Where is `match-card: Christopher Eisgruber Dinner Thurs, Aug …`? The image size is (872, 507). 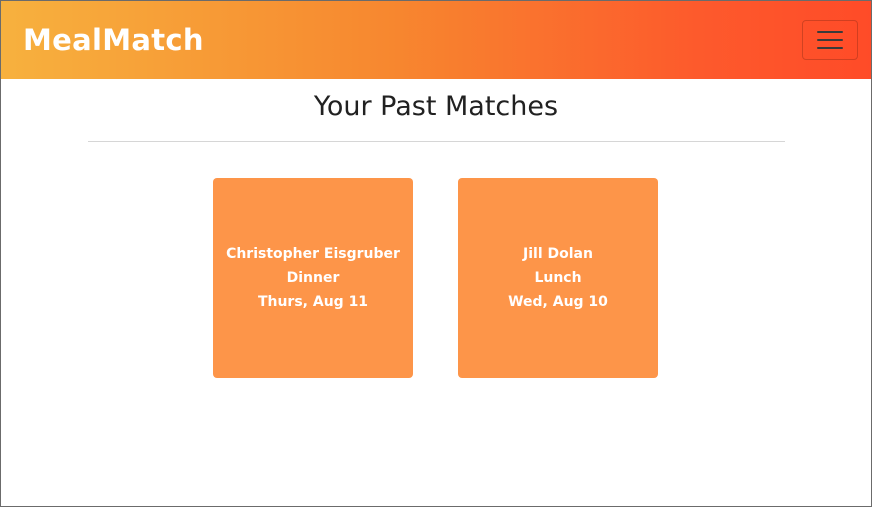 match-card: Christopher Eisgruber Dinner Thurs, Aug … is located at coordinates (313, 278).